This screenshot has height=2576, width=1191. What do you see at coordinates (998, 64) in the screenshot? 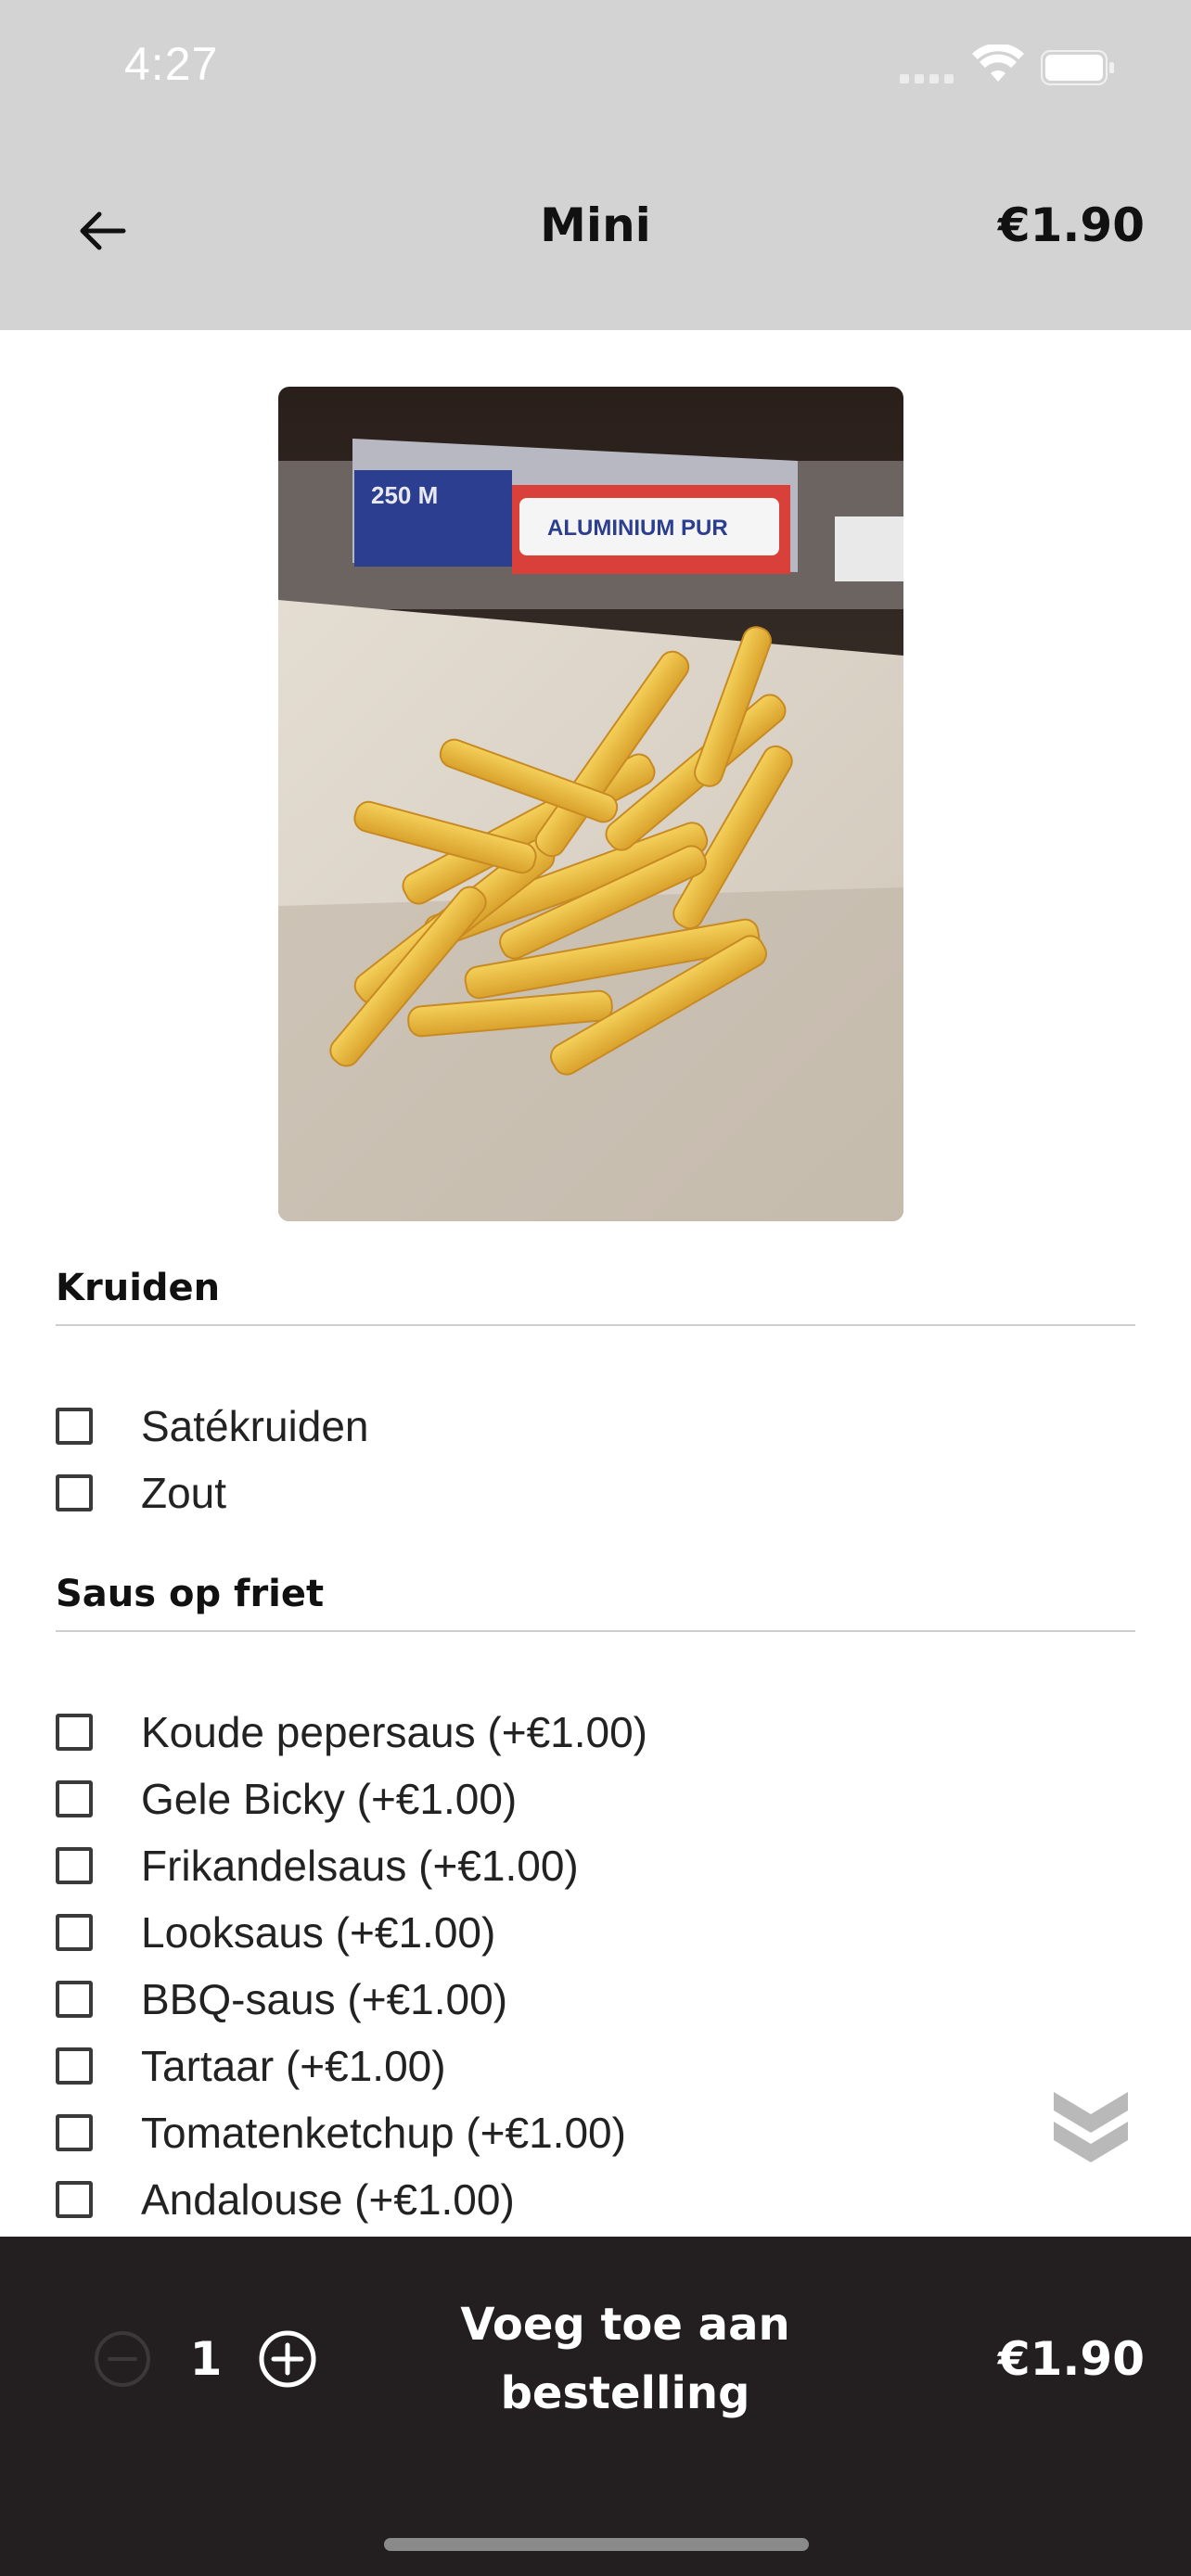
I see `wifi-icon` at bounding box center [998, 64].